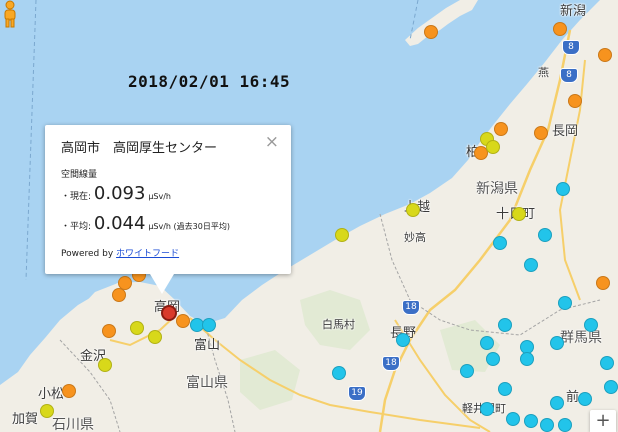  Describe the element at coordinates (162, 284) in the screenshot. I see `info-window-pointer` at that location.